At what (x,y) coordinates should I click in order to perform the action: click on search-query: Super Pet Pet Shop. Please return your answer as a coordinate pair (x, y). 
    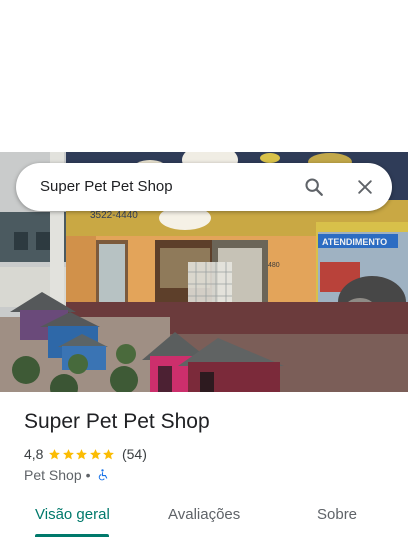
    Looking at the image, I should click on (106, 186).